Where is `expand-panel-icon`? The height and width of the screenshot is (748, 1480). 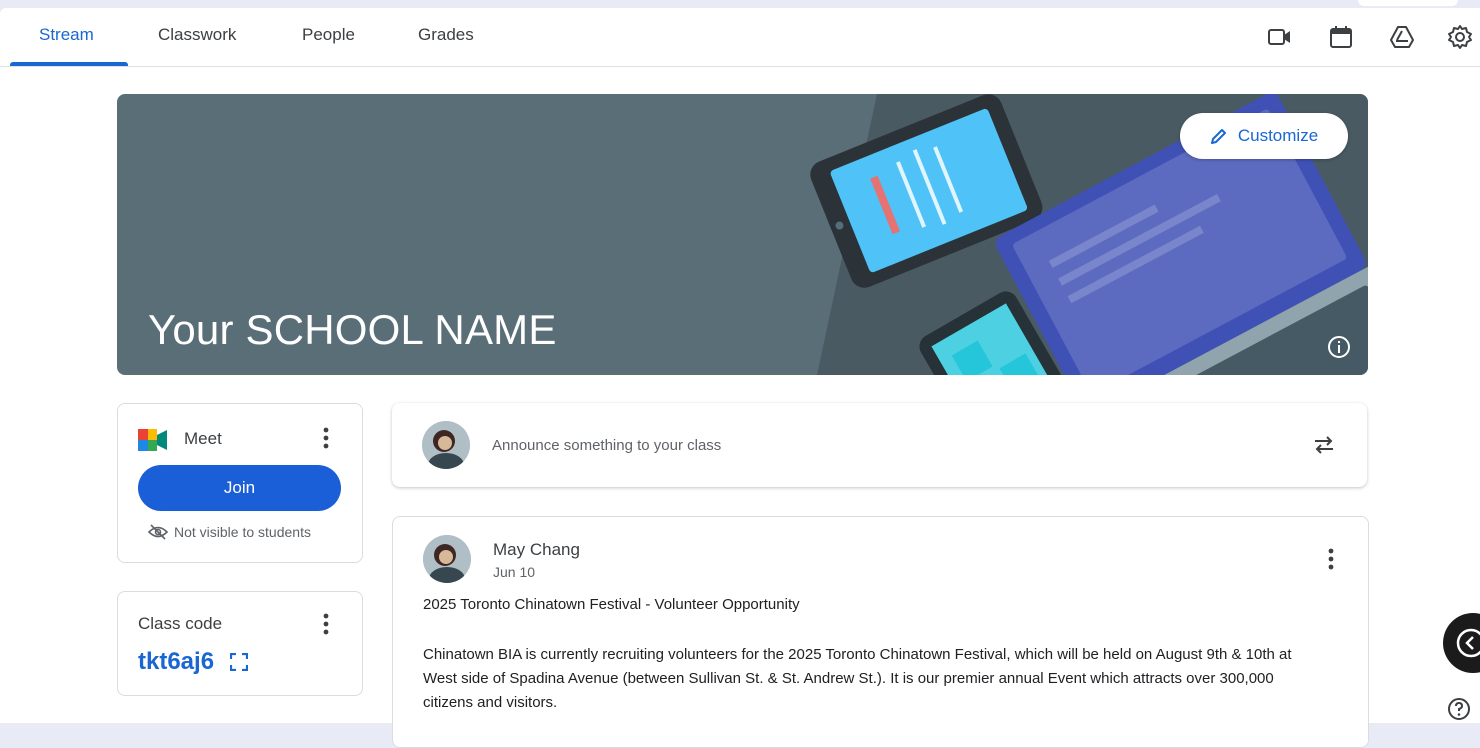
expand-panel-icon is located at coordinates (1468, 643).